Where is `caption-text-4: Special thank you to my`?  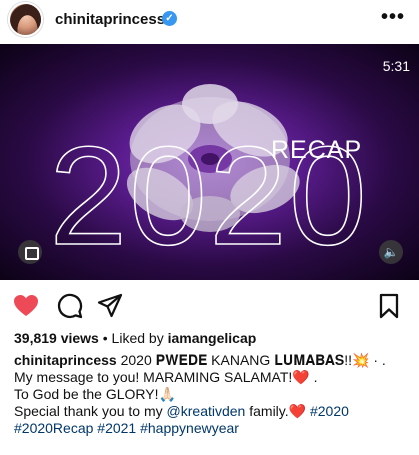 caption-text-4: Special thank you to my is located at coordinates (90, 411).